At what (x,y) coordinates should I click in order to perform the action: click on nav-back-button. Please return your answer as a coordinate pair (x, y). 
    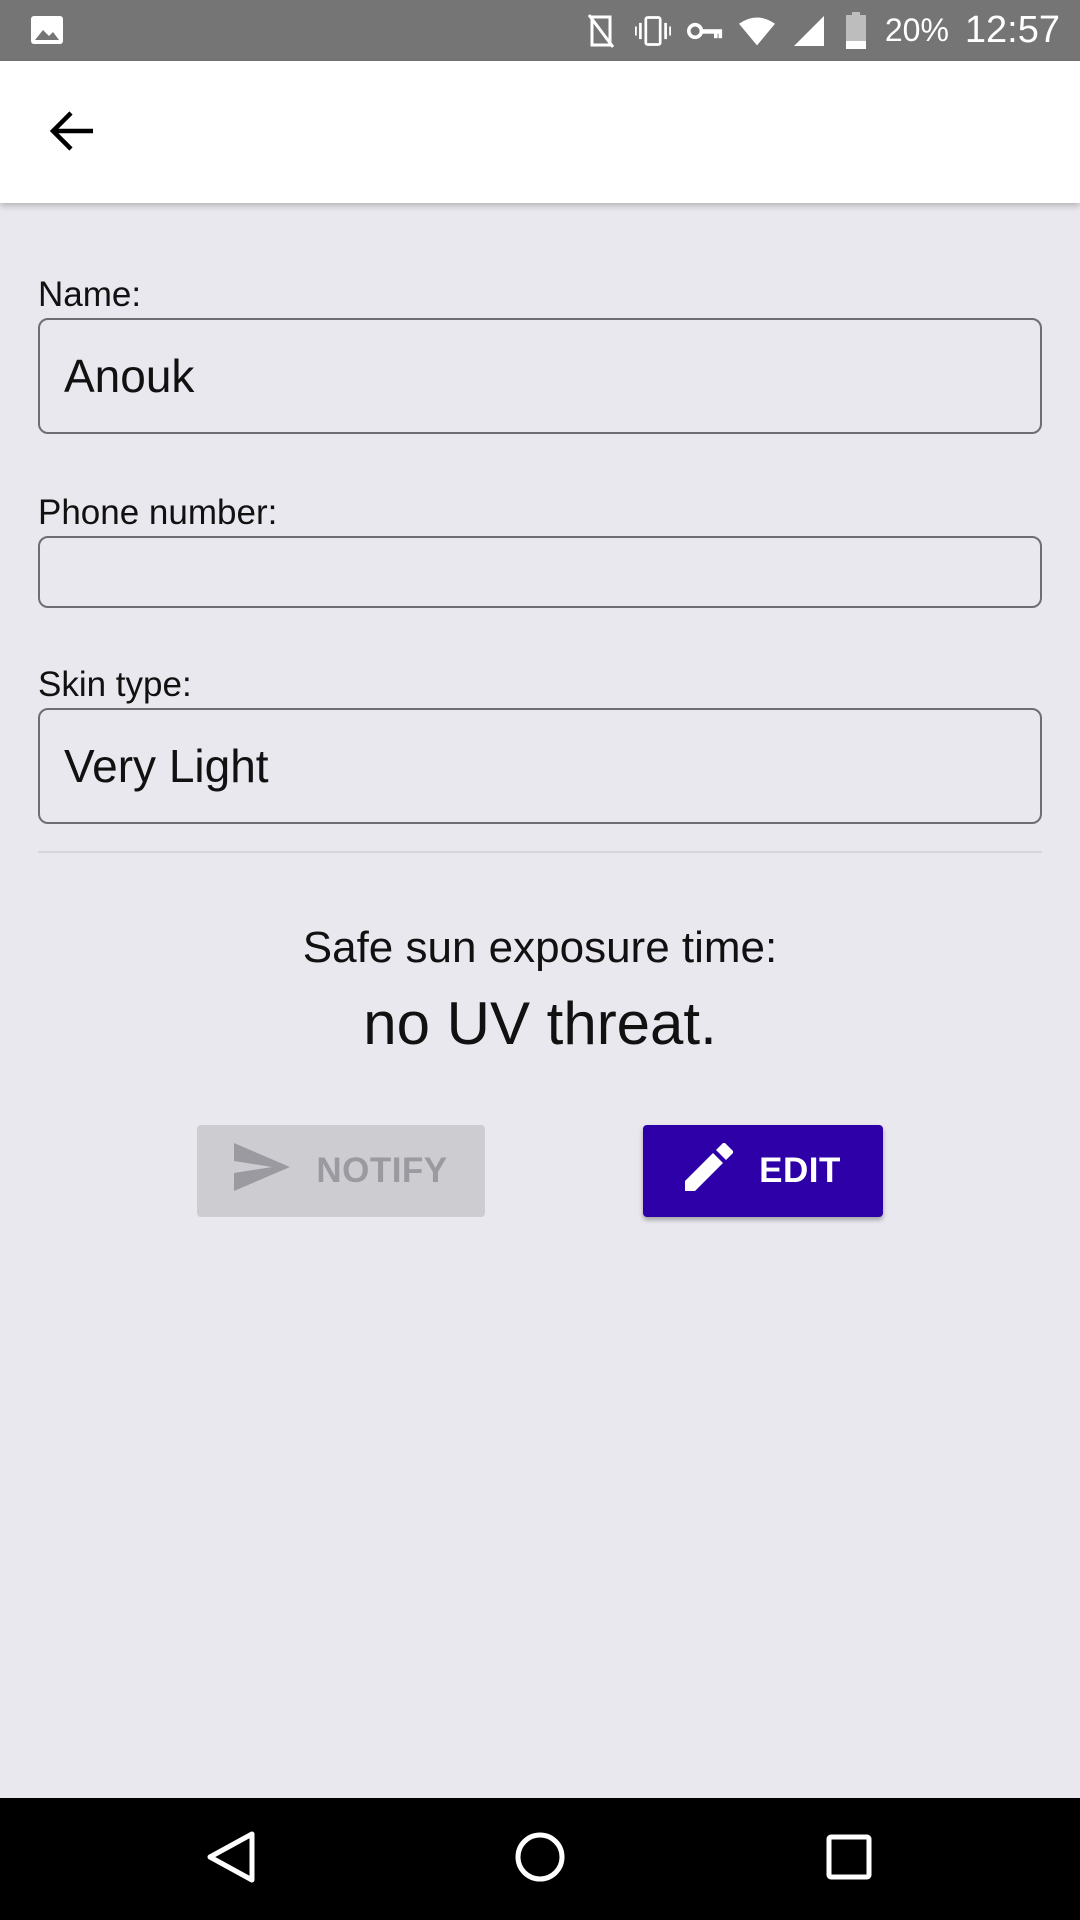
    Looking at the image, I should click on (231, 1859).